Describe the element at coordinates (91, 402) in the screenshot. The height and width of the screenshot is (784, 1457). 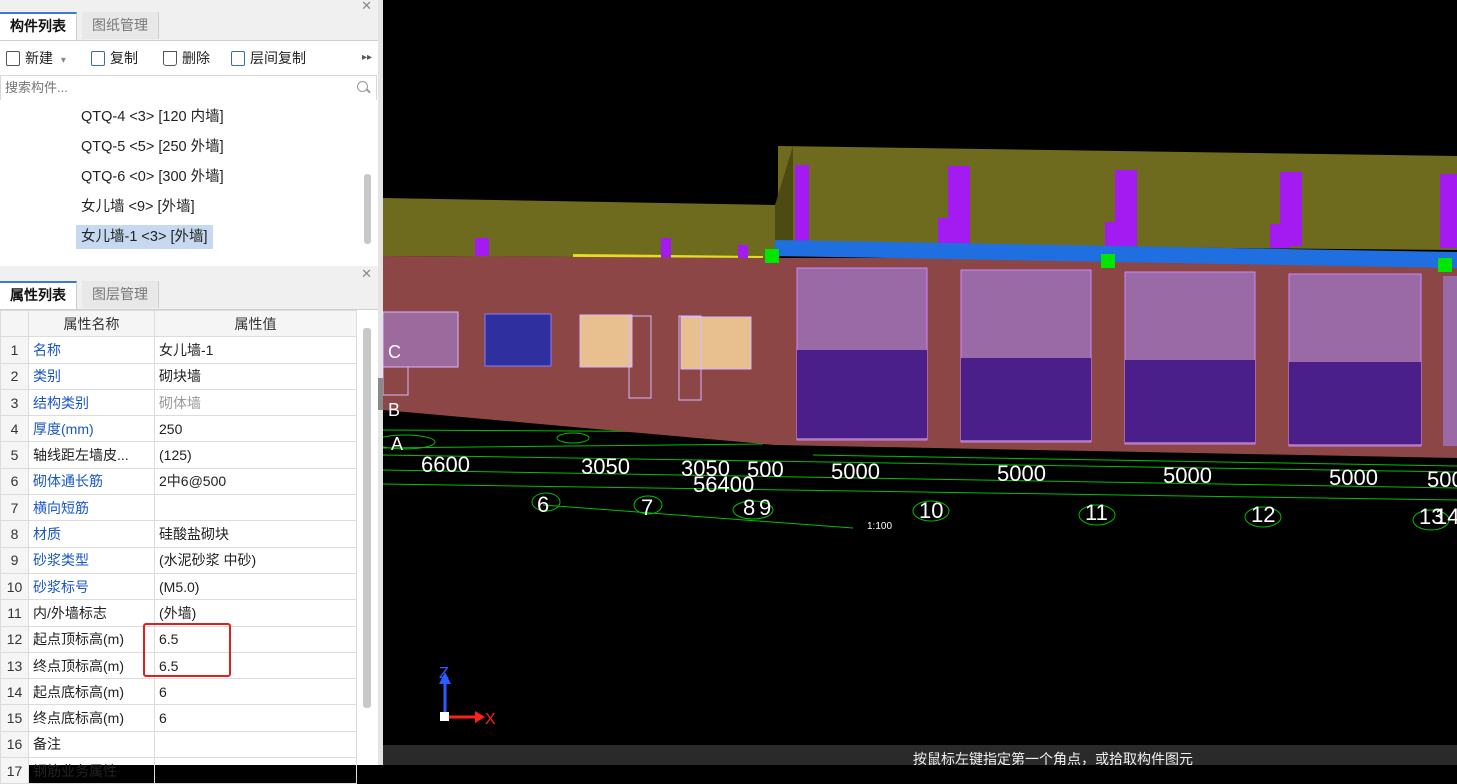
I see `property-name: 结构类别` at that location.